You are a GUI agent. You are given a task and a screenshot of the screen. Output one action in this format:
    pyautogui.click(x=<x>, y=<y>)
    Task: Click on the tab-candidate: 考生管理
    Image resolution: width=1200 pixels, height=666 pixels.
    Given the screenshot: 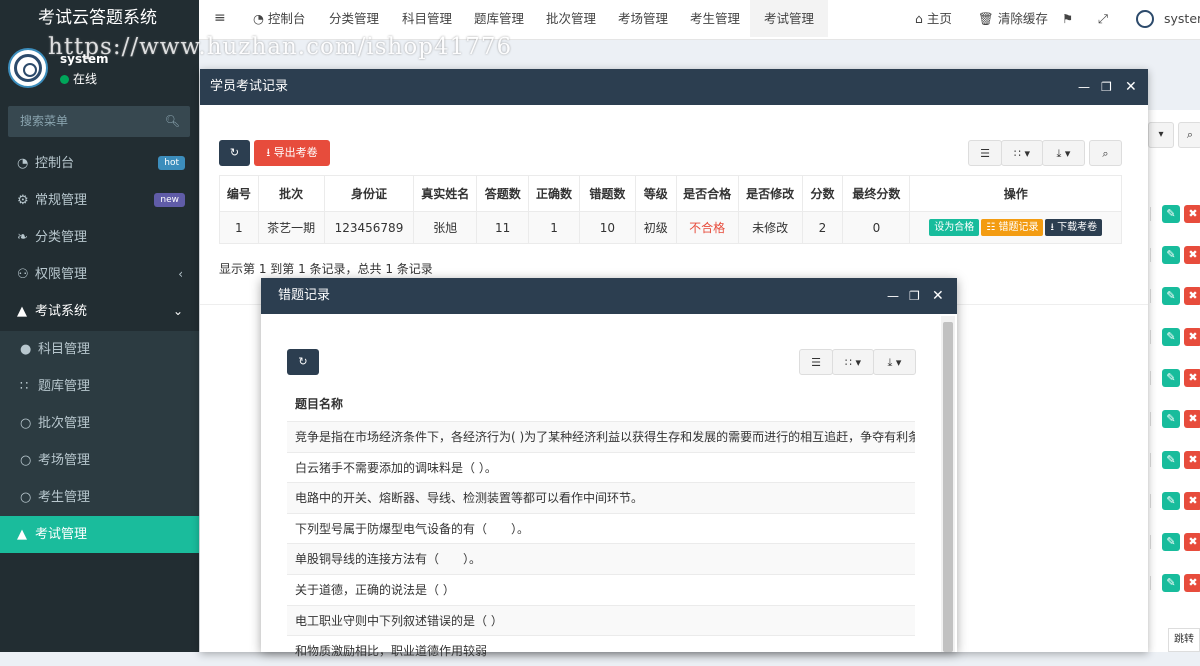 What is the action you would take?
    pyautogui.click(x=715, y=18)
    